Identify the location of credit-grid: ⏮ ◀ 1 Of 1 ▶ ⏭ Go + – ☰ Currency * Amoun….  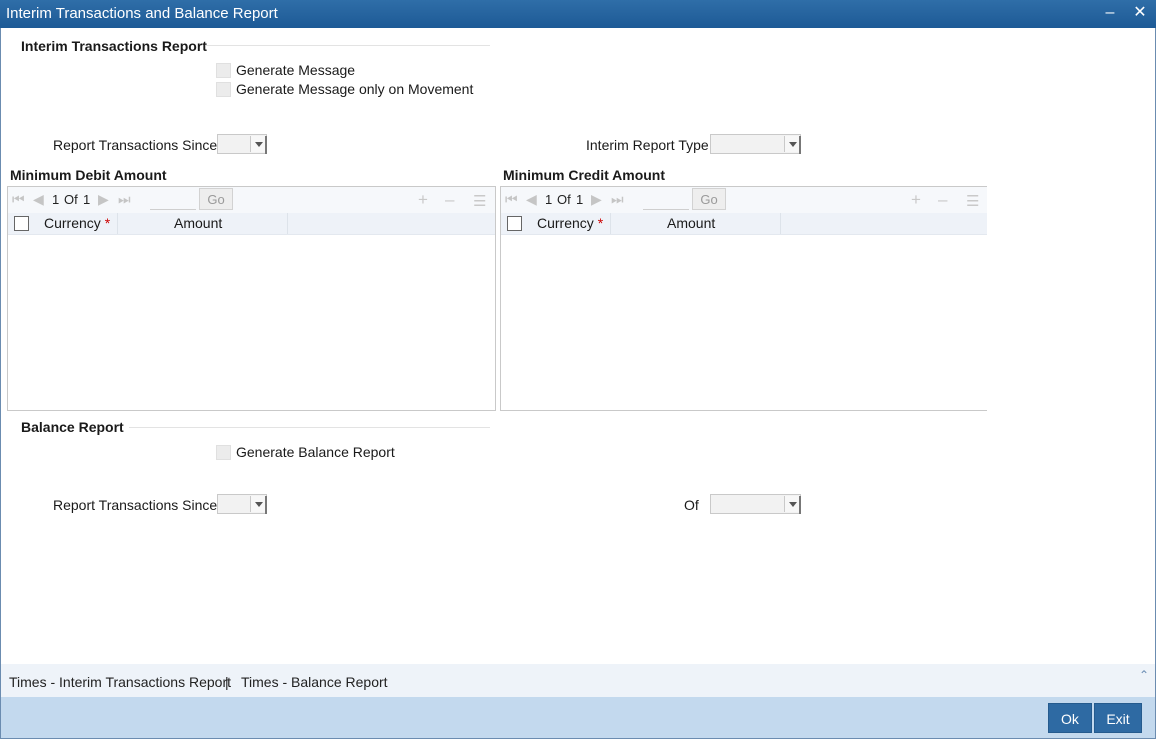
(743, 298).